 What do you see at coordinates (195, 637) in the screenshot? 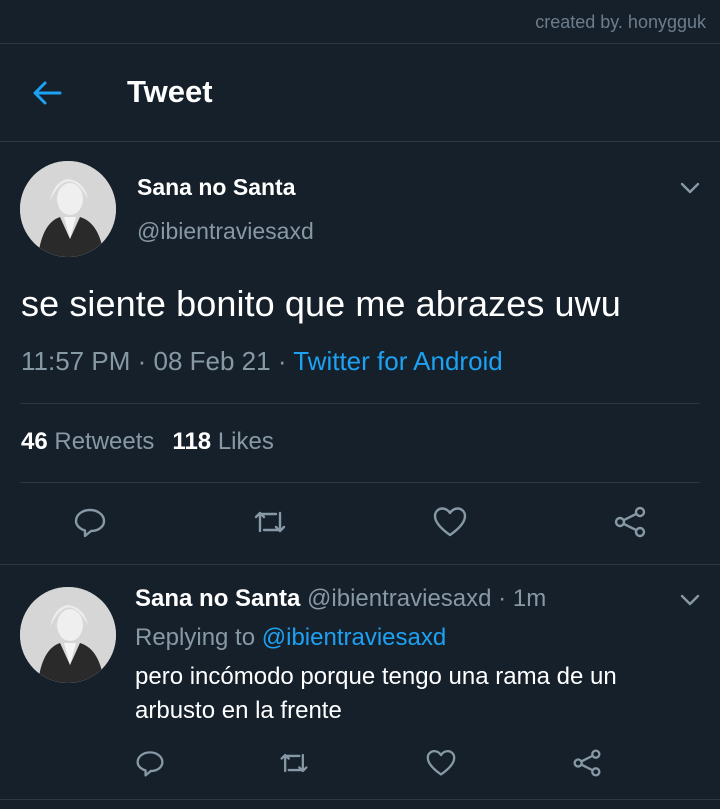
I see `replying-label: Replying to` at bounding box center [195, 637].